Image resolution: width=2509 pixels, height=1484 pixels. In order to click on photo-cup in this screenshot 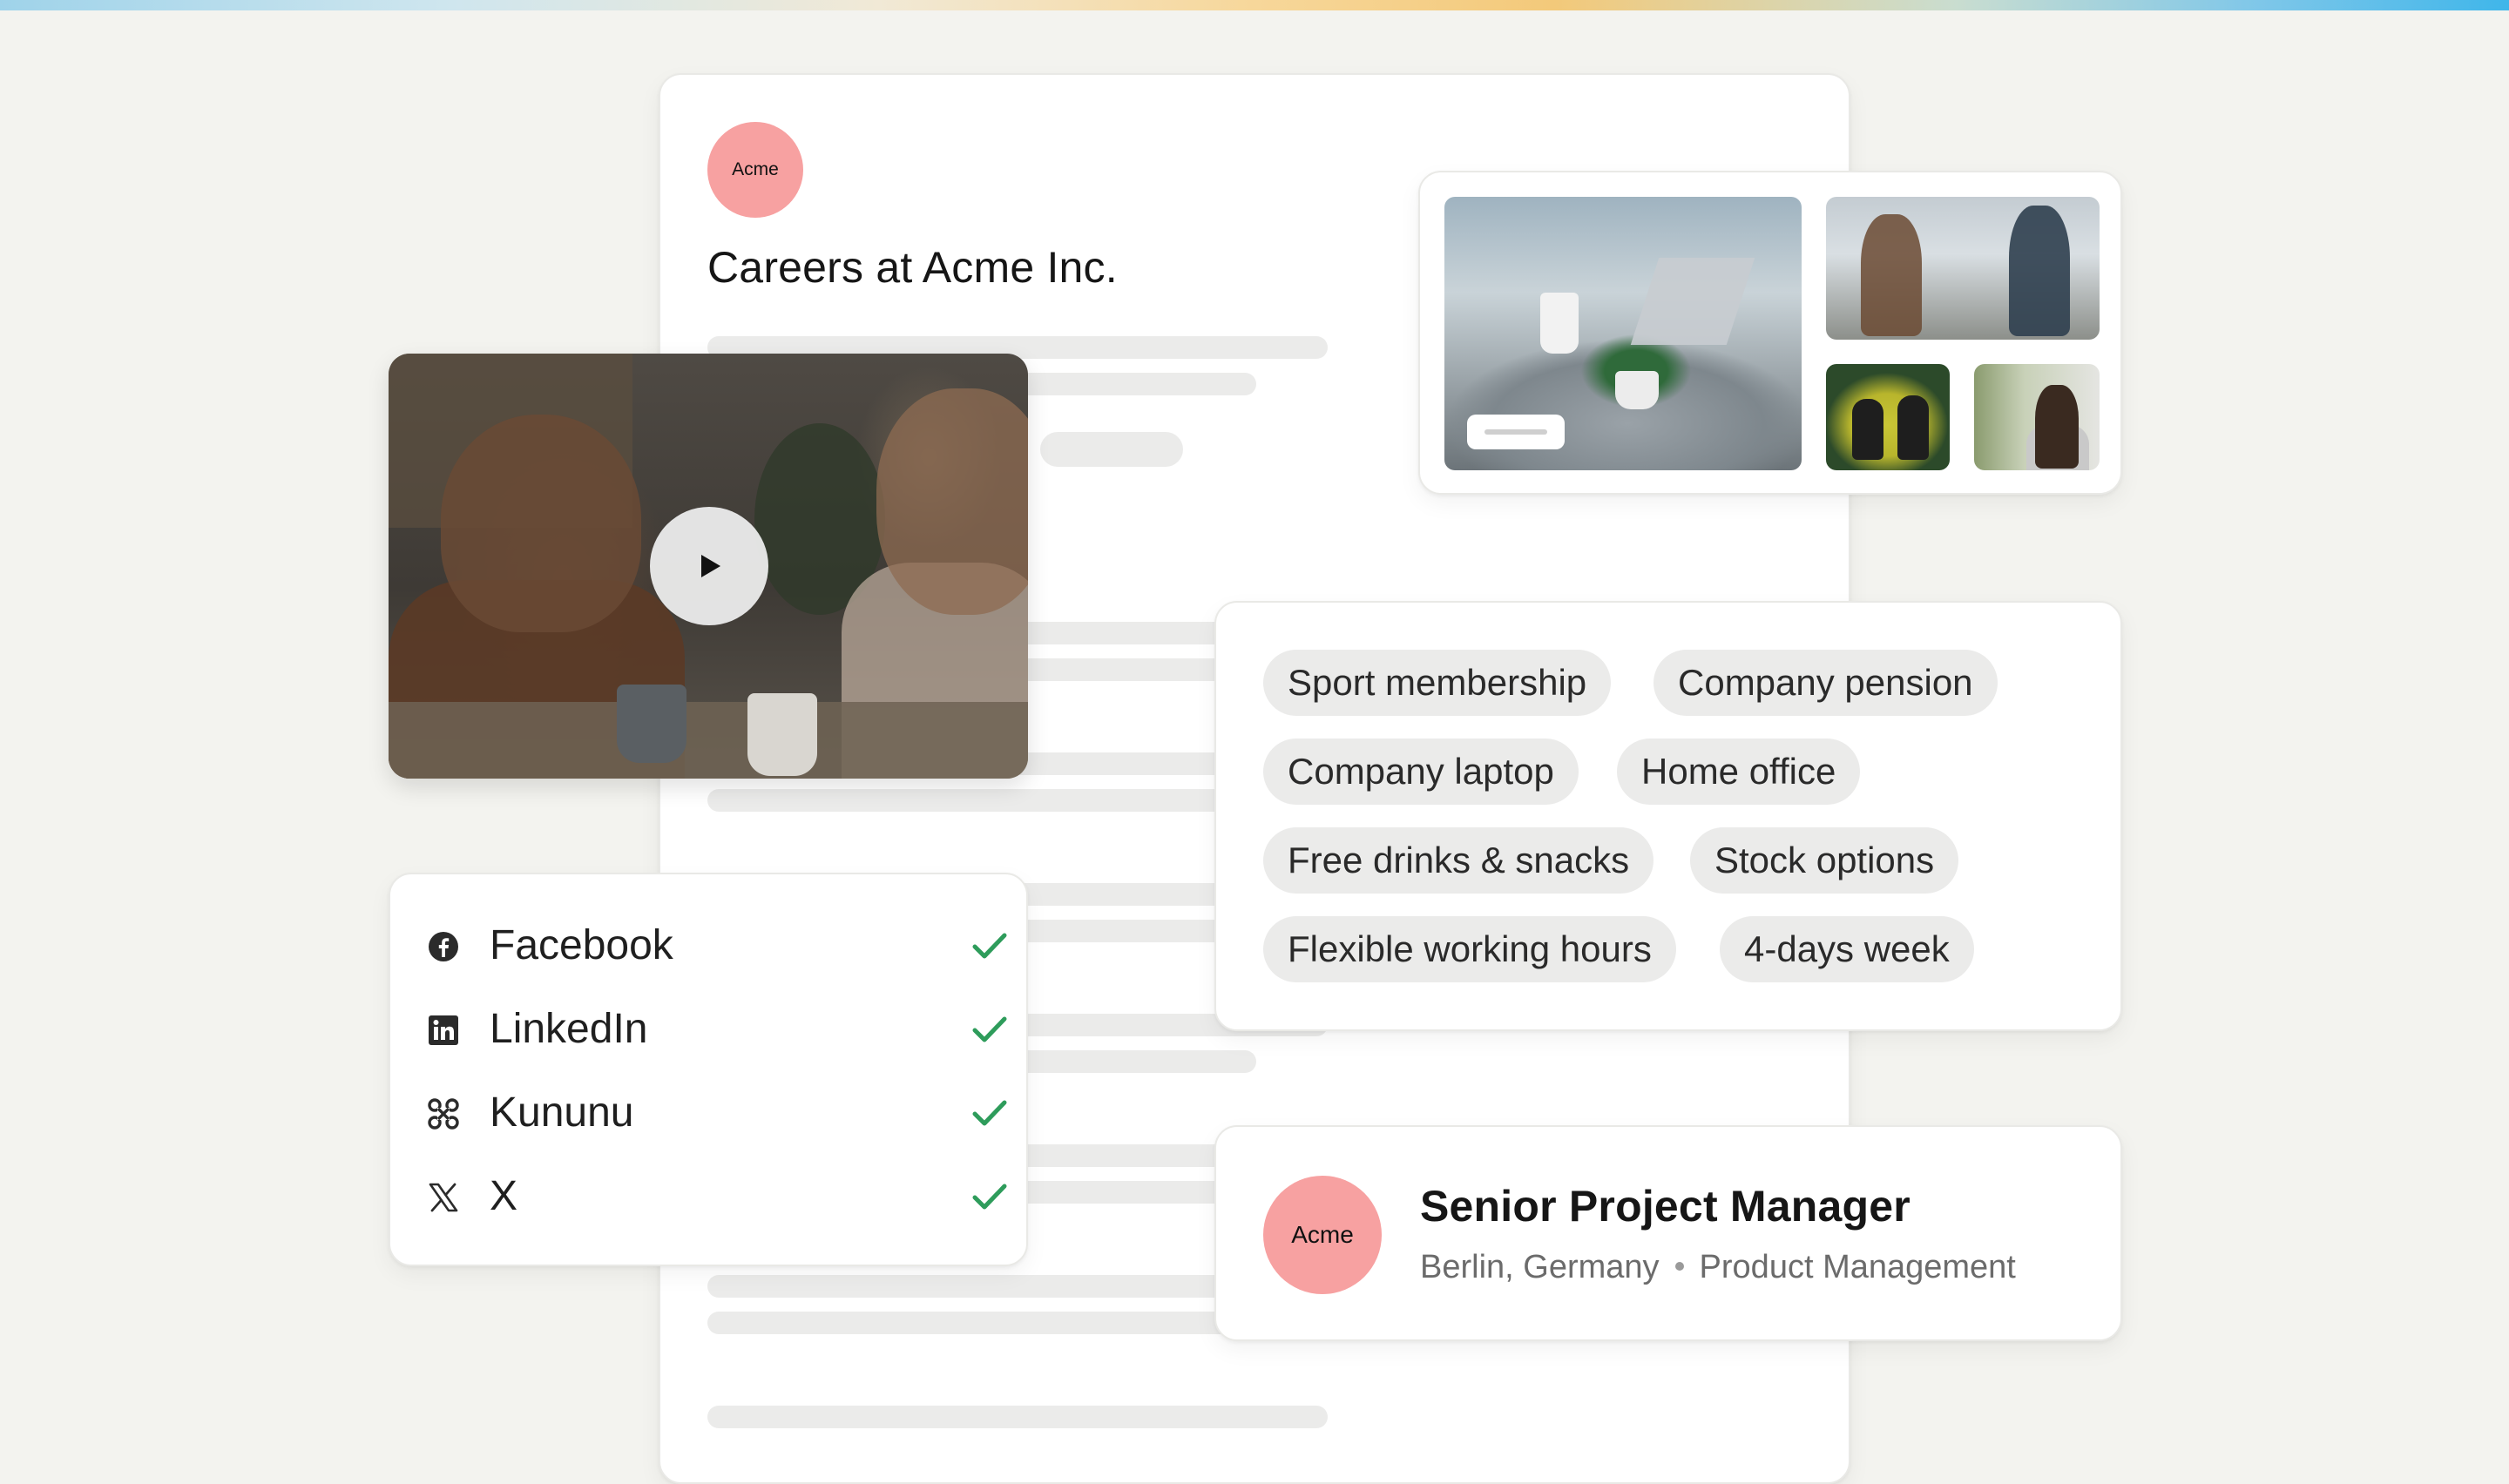, I will do `click(1559, 323)`.